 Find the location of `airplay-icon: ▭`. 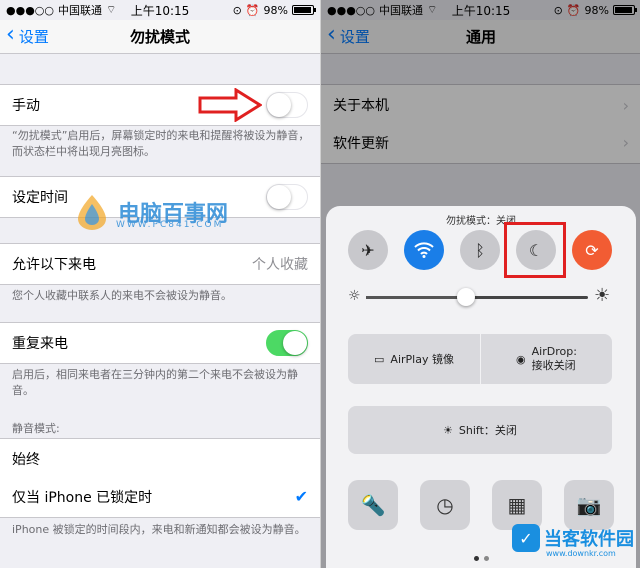

airplay-icon: ▭ is located at coordinates (379, 359).